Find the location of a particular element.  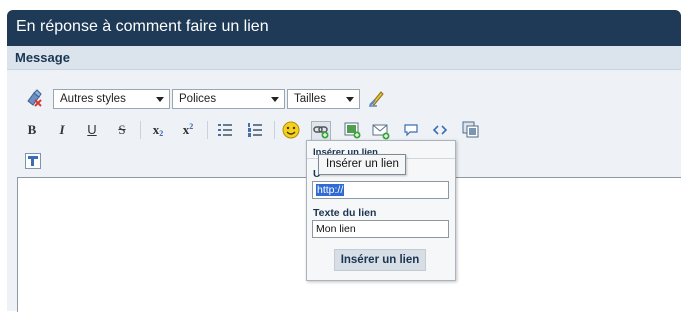

bold-button: B is located at coordinates (32, 130).